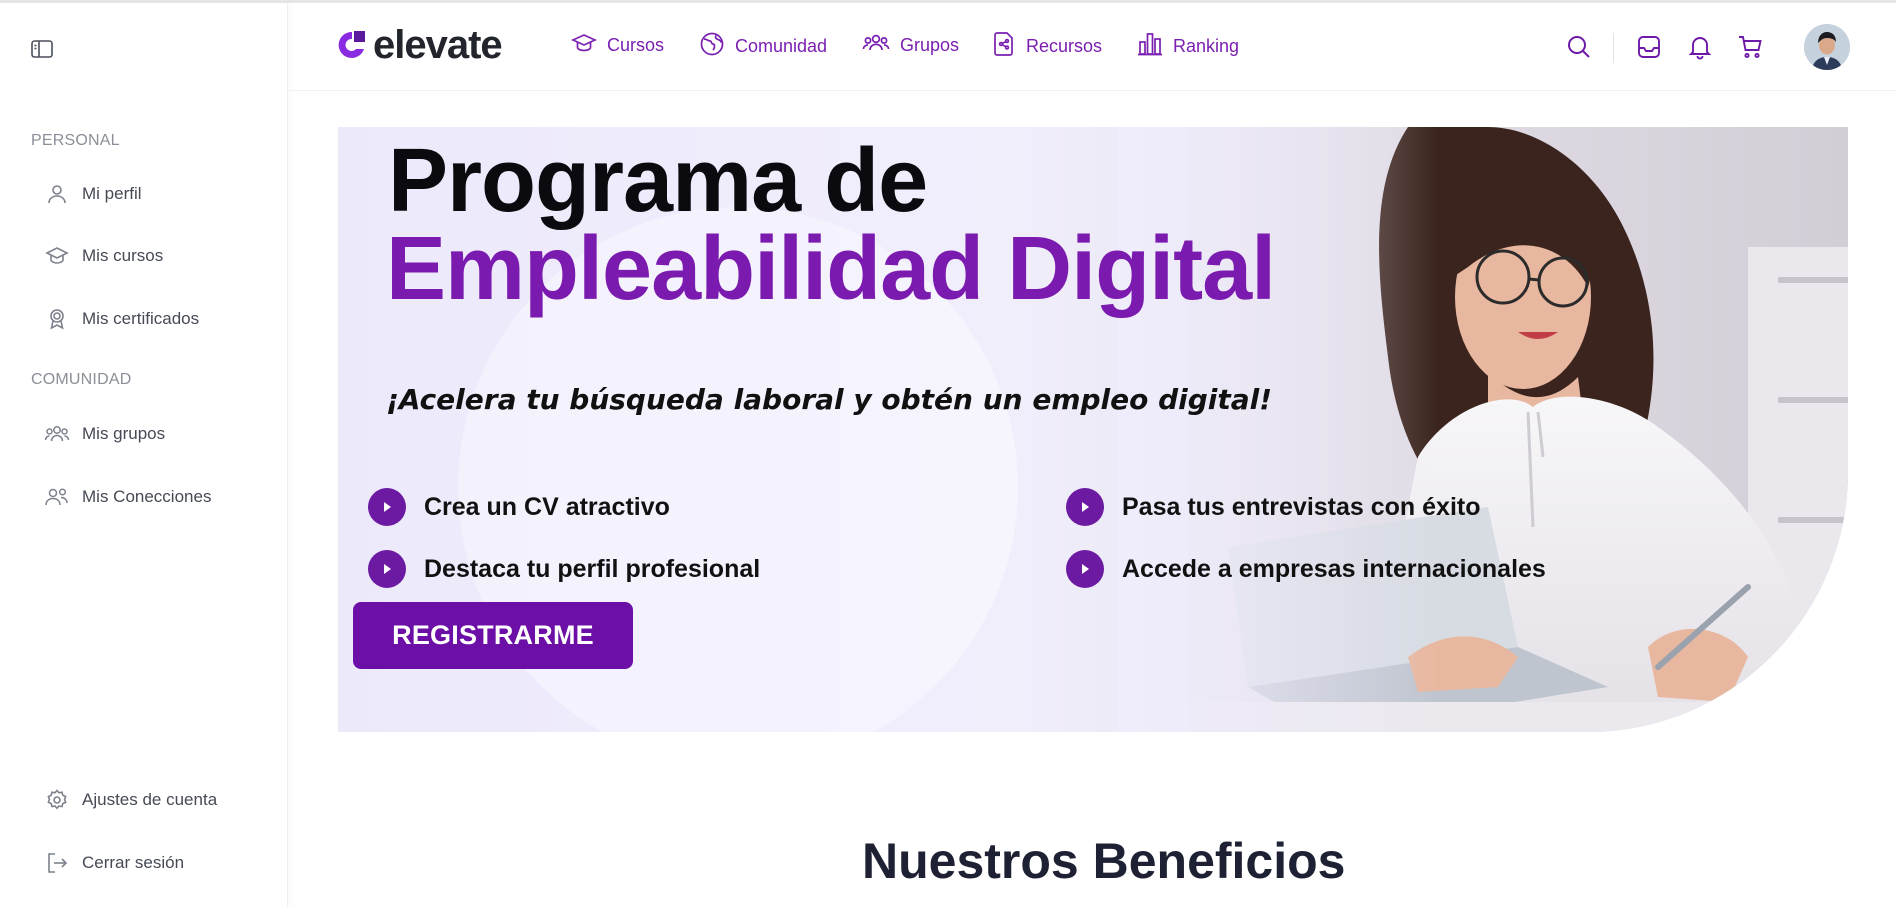  What do you see at coordinates (438, 45) in the screenshot?
I see `logo-text: elevate` at bounding box center [438, 45].